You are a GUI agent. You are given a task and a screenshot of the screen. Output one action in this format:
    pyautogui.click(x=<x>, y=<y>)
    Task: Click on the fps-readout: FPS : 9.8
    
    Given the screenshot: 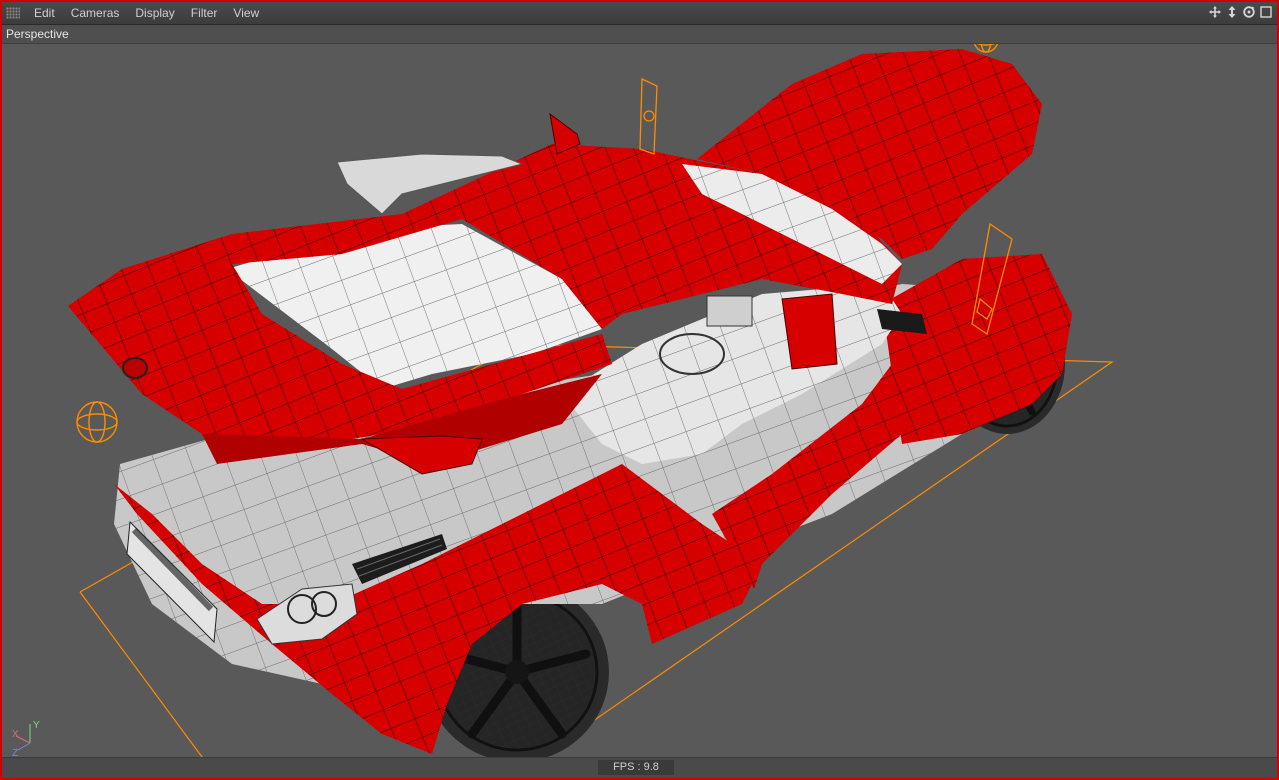 What is the action you would take?
    pyautogui.click(x=636, y=767)
    